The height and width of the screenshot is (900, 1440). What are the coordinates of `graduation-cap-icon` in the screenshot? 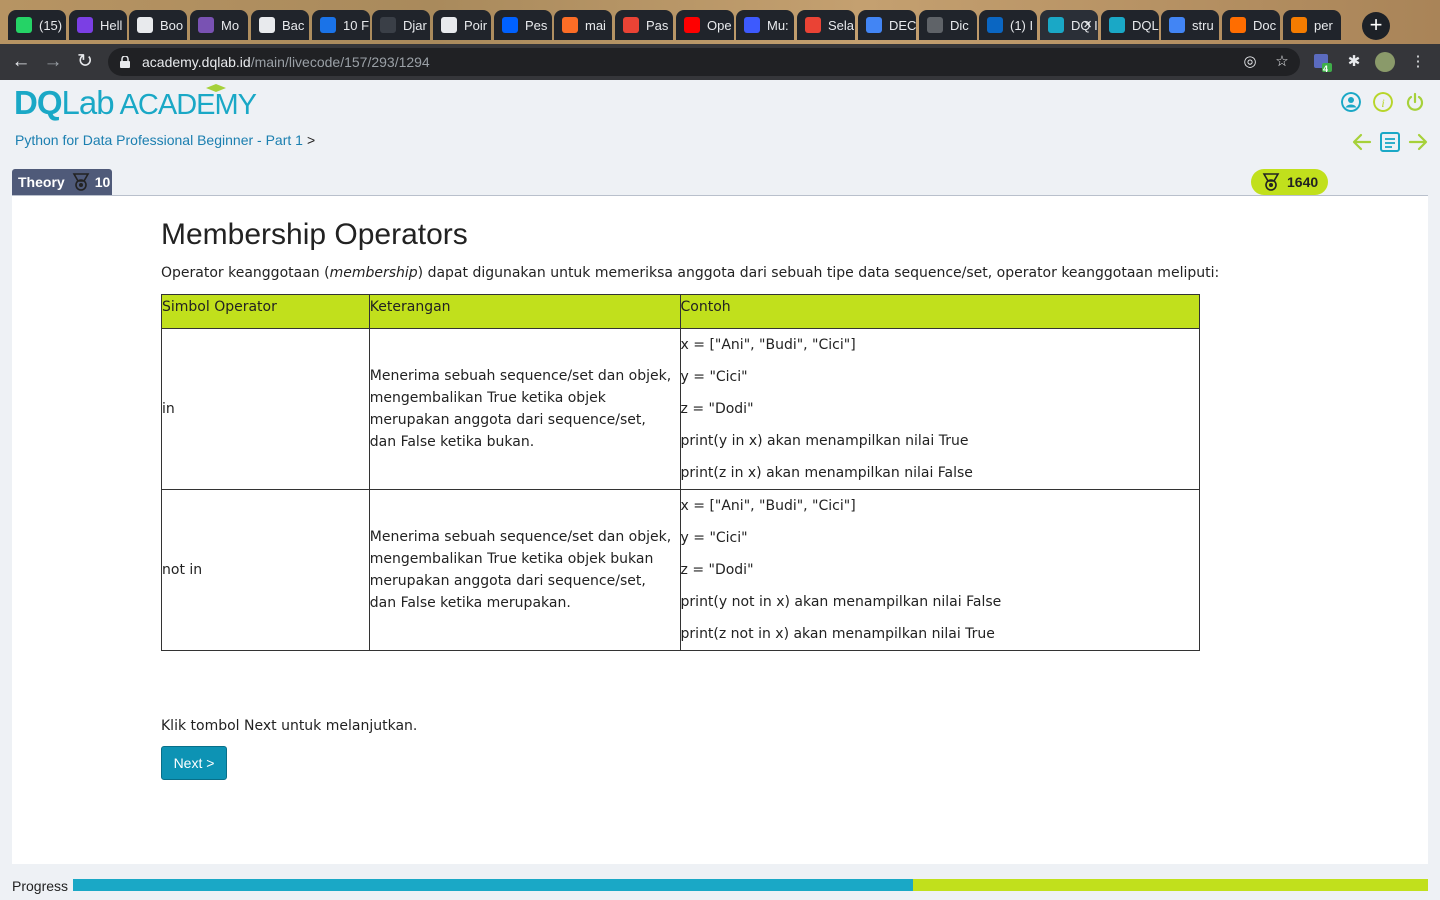 It's located at (216, 88).